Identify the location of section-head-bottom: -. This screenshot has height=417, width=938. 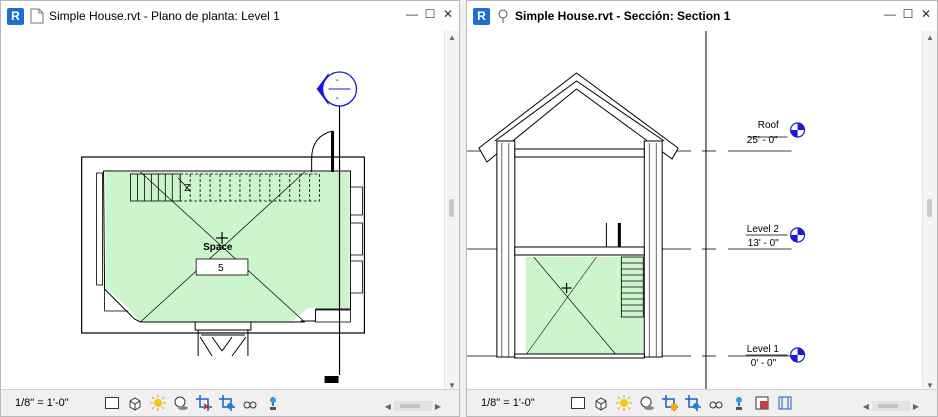
(337, 98).